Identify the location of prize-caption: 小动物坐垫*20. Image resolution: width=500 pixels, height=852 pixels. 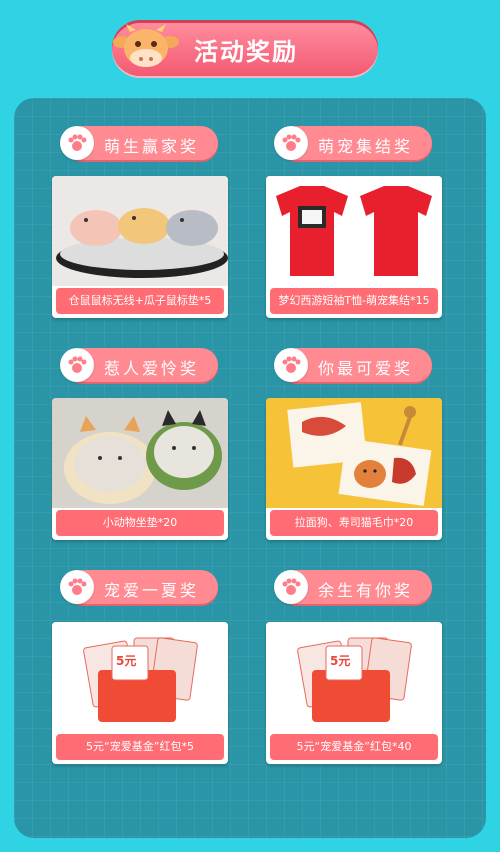
(140, 523).